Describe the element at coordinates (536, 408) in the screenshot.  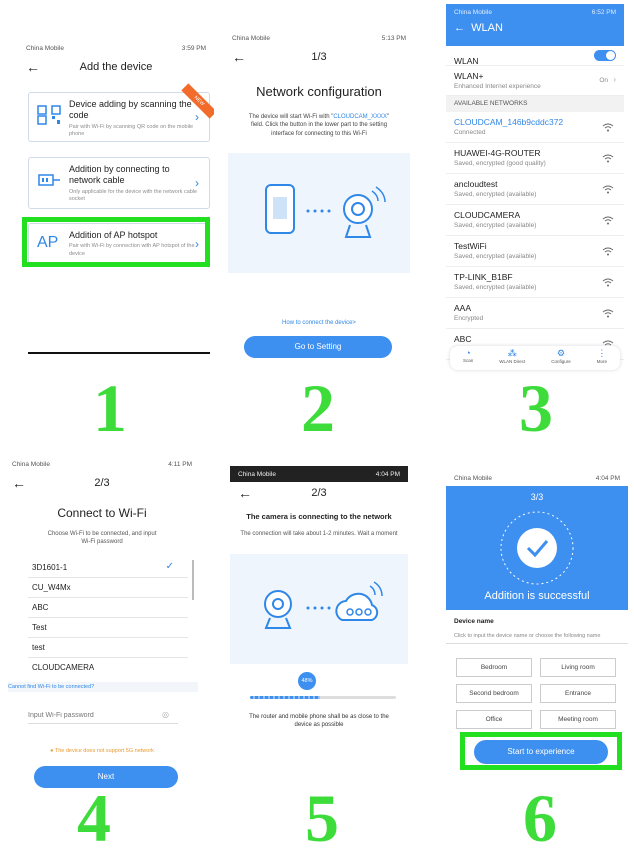
I see `step-number-3: 3` at that location.